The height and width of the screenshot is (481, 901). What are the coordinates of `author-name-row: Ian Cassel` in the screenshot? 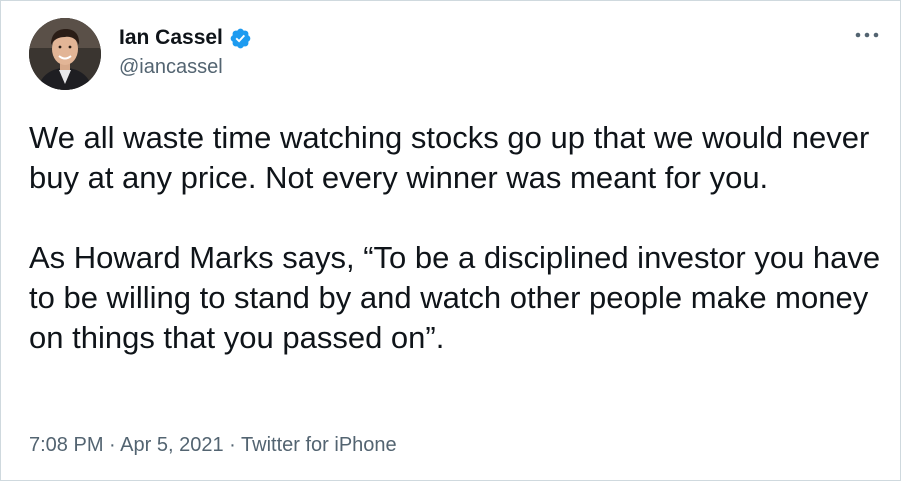 It's located at (185, 38).